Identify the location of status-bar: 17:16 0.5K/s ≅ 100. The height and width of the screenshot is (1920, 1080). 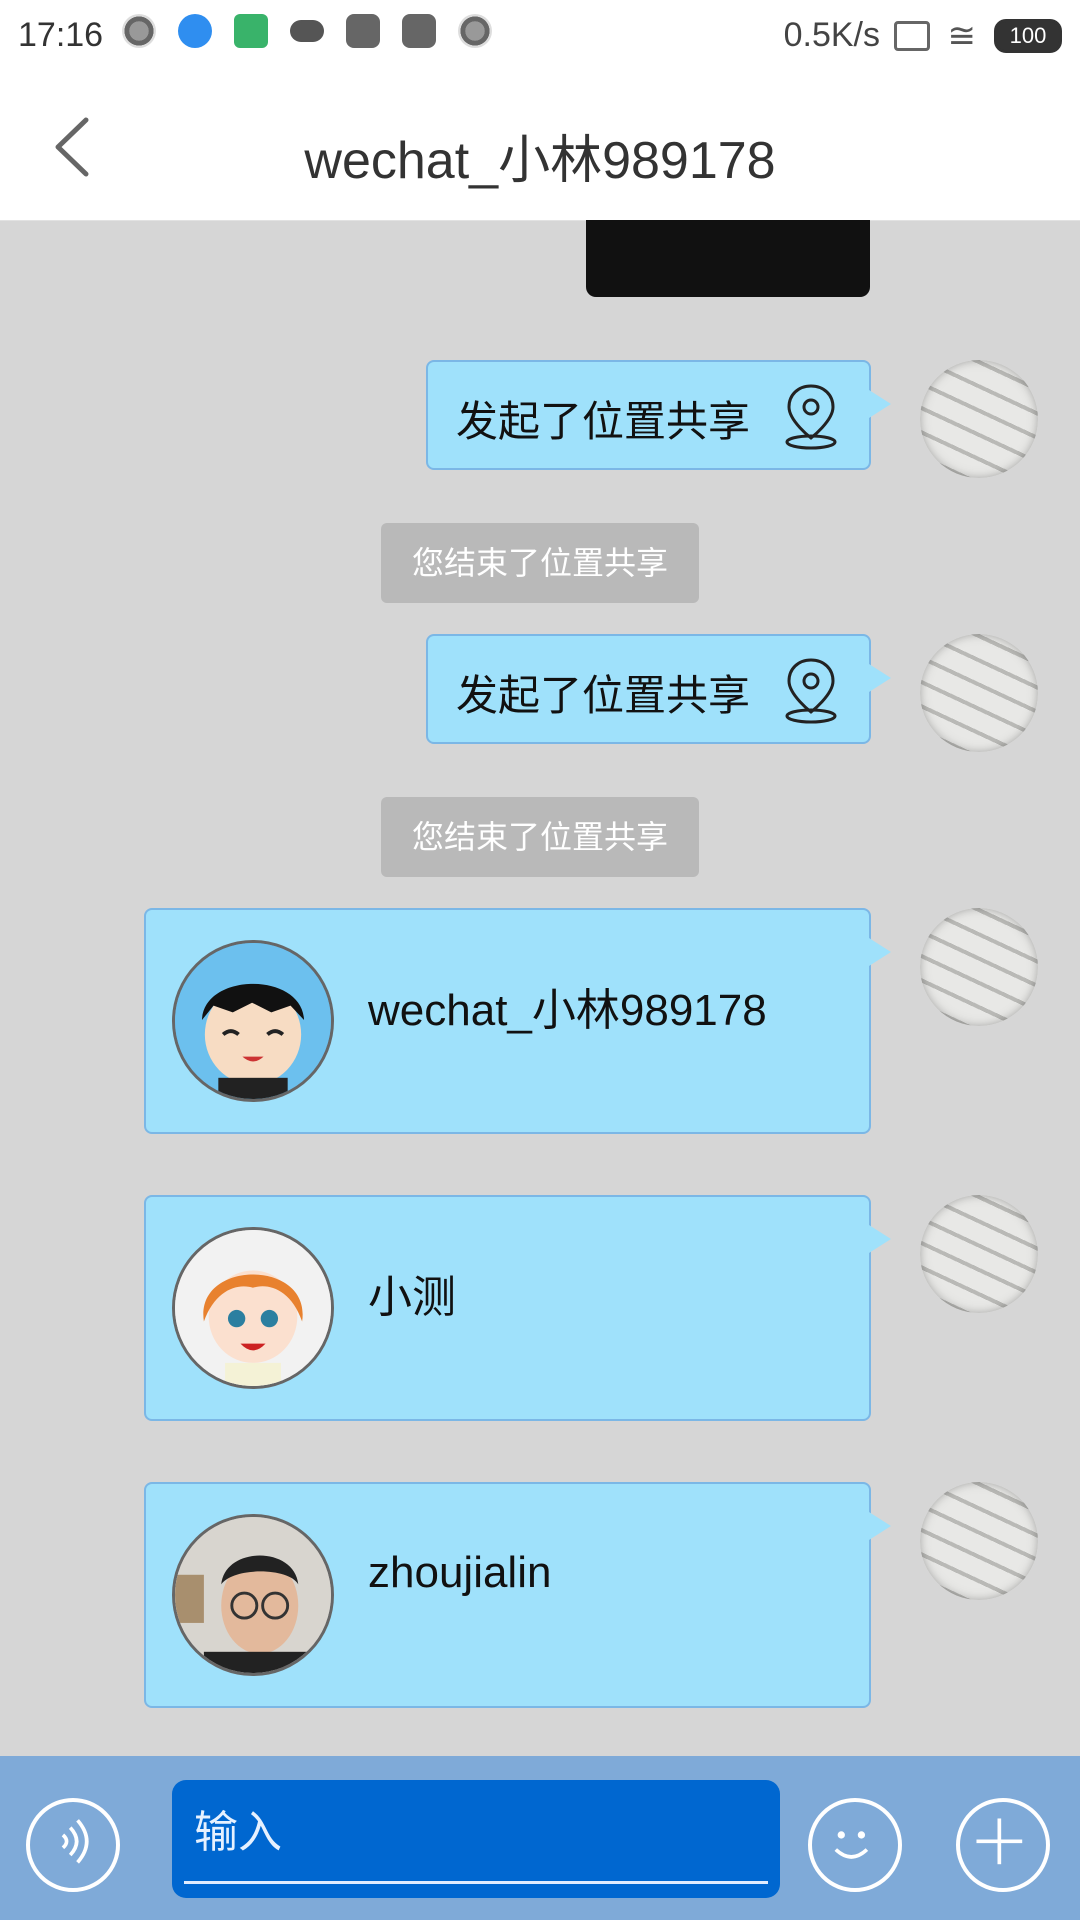
(540, 36).